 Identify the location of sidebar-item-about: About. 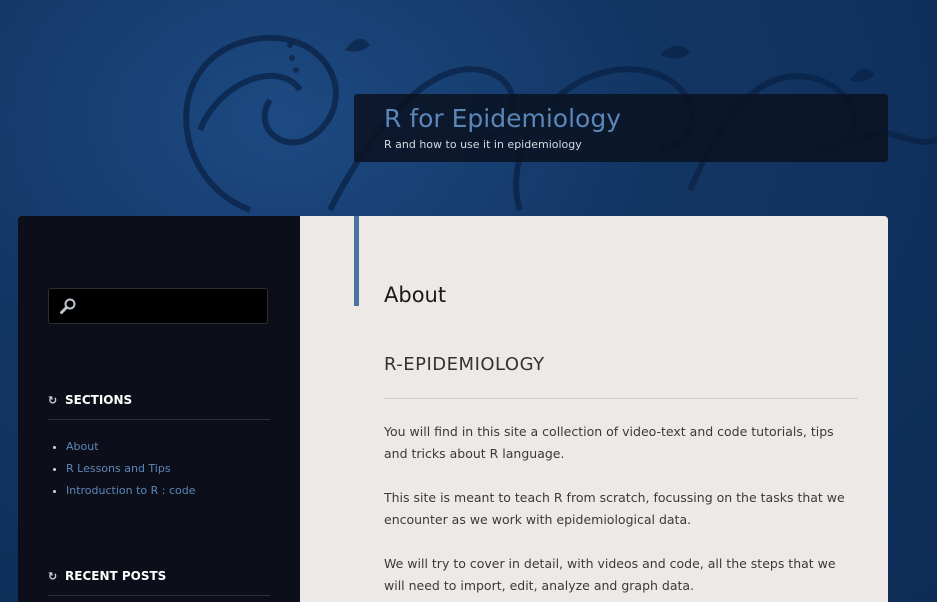
(82, 446).